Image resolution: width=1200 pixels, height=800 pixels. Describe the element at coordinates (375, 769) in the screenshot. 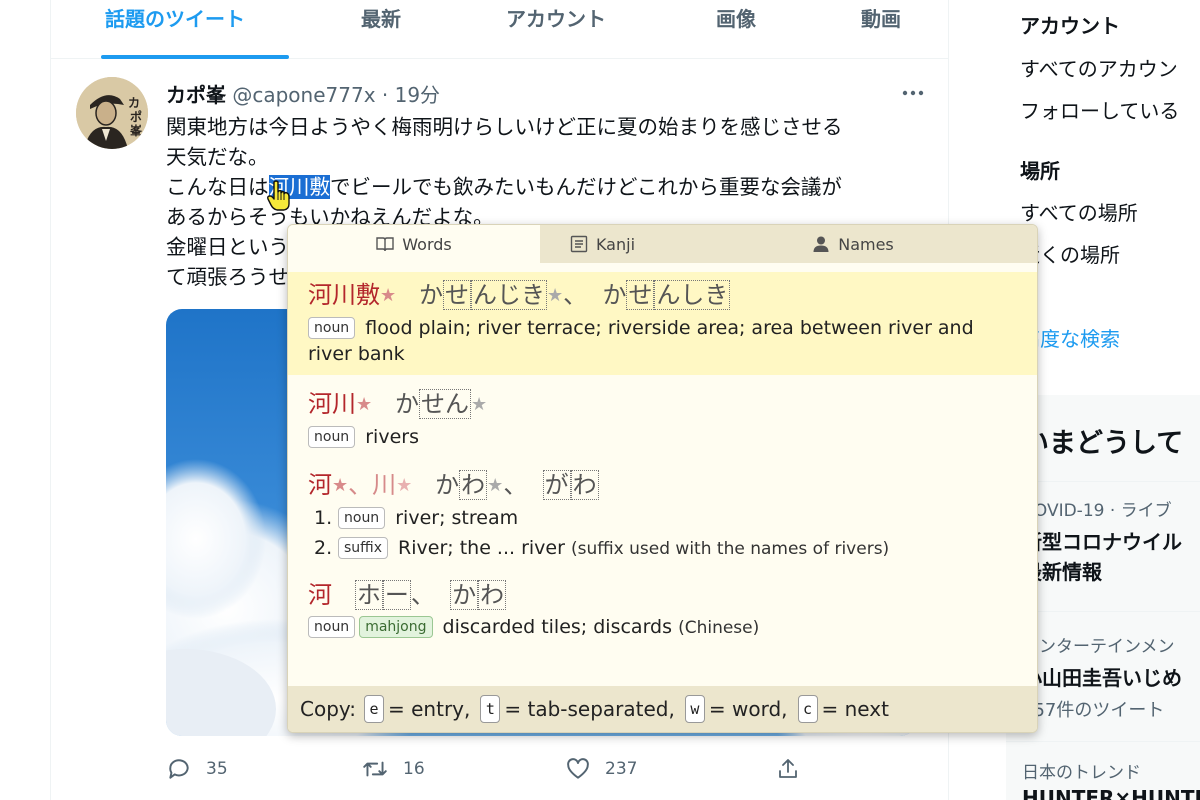

I see `retweet-icon` at that location.